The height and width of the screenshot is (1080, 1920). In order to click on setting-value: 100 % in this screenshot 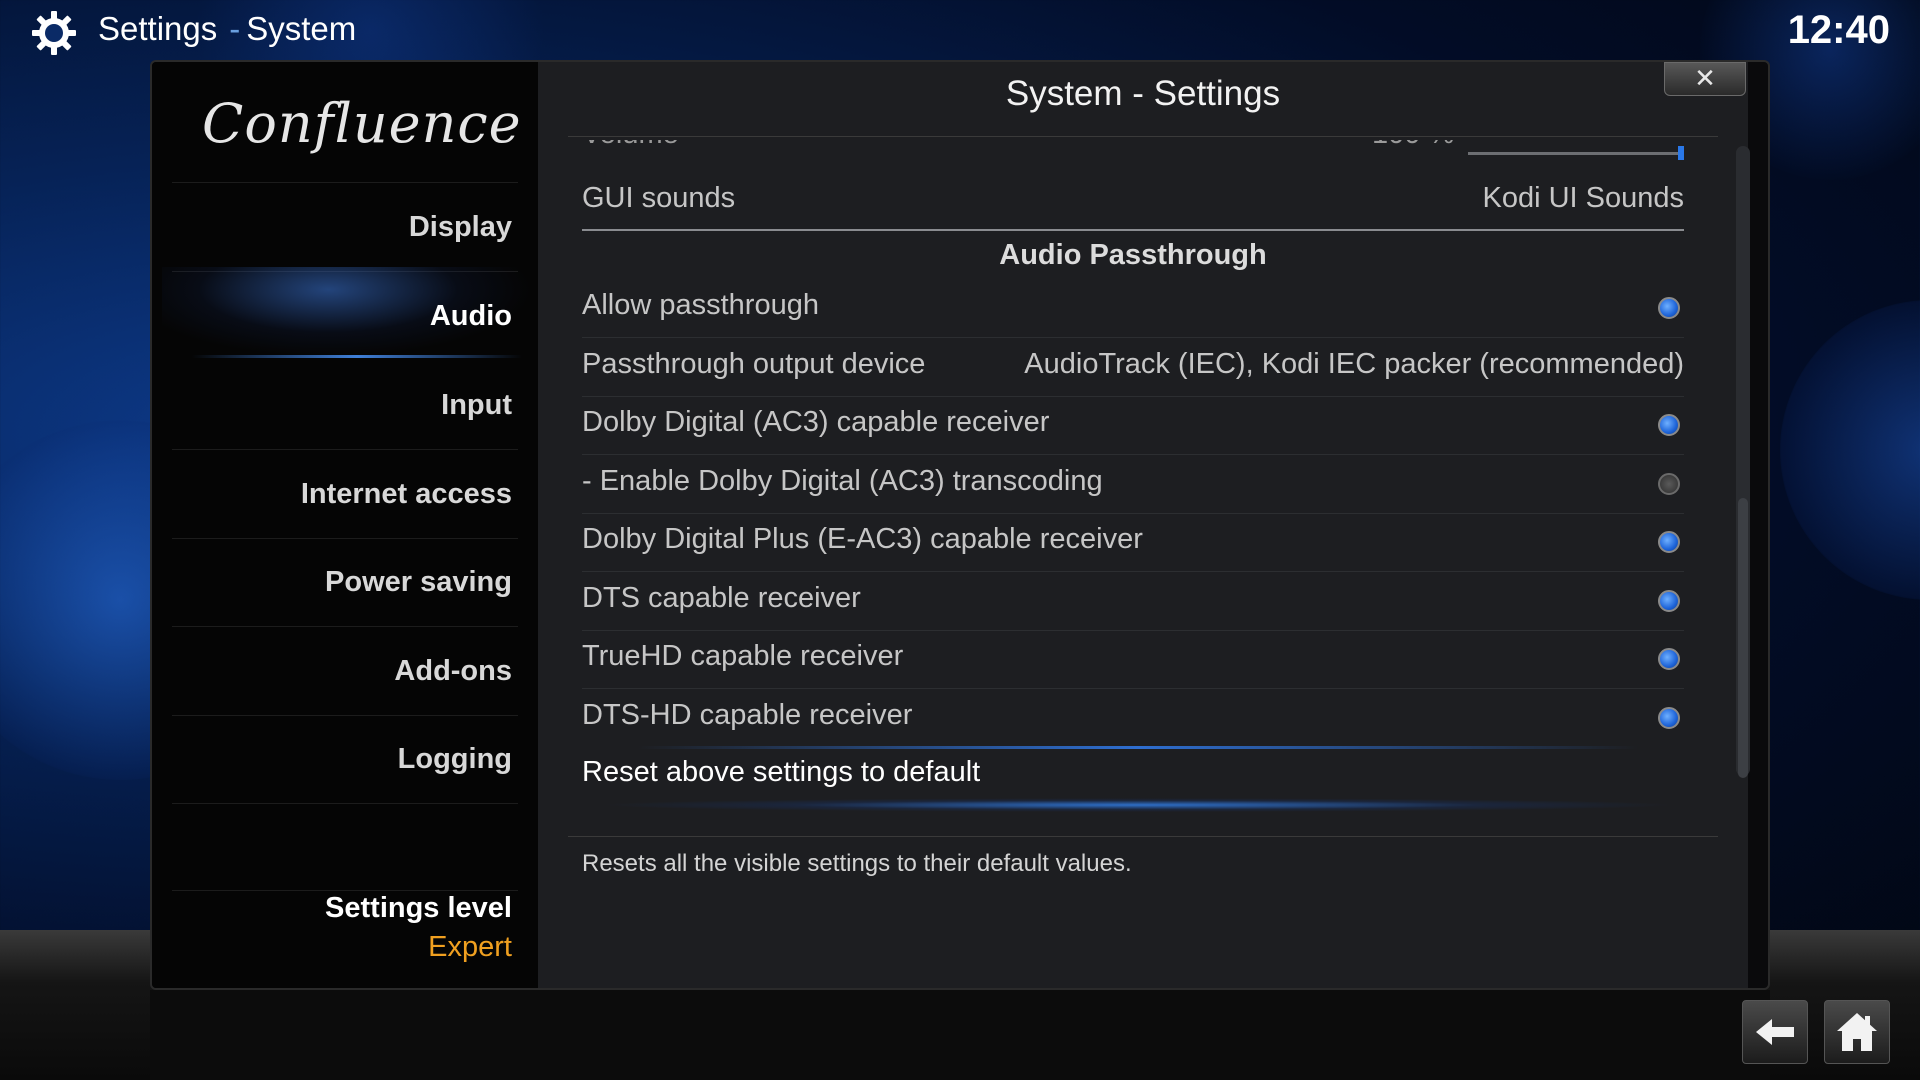, I will do `click(1413, 145)`.